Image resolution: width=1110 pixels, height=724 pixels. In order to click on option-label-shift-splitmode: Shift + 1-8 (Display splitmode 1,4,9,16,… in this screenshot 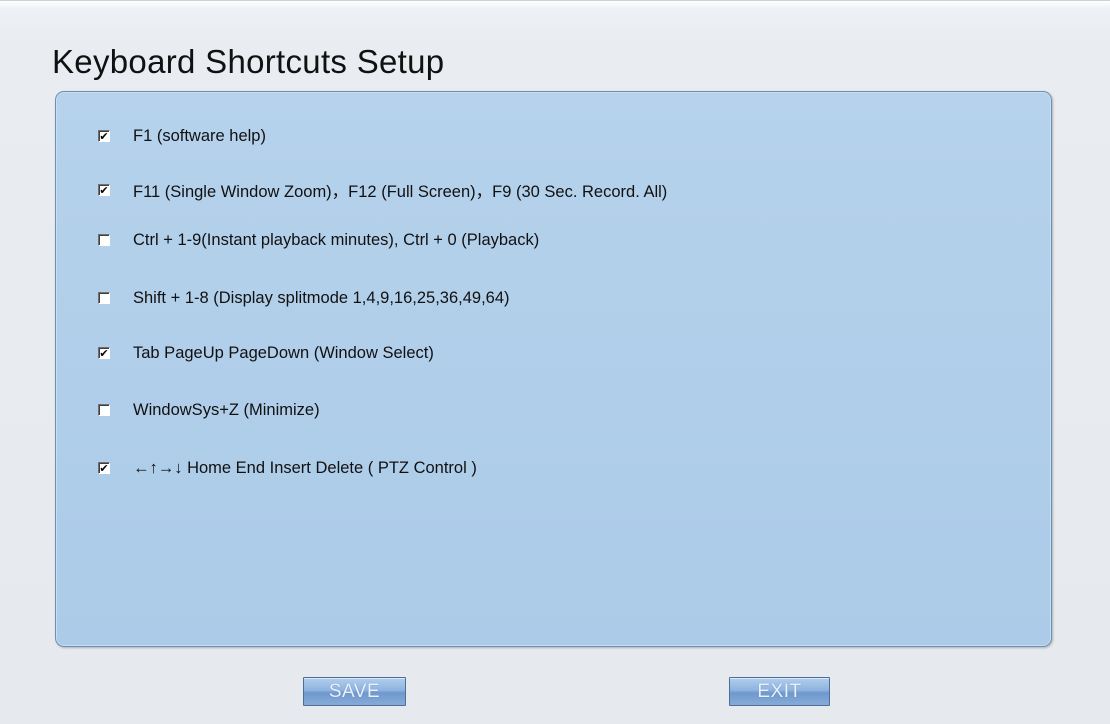, I will do `click(321, 297)`.